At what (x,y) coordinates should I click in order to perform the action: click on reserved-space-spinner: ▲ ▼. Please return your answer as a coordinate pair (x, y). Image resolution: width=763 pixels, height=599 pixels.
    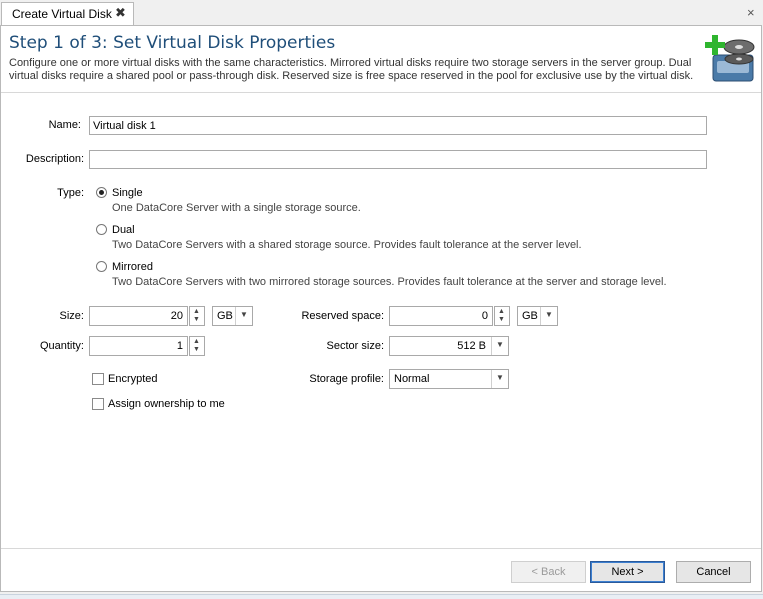
    Looking at the image, I should click on (502, 316).